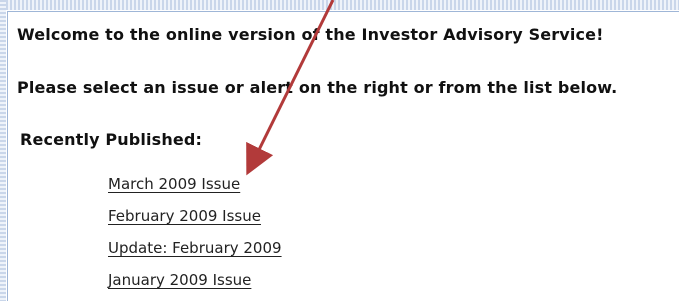  I want to click on list-item: Update: February 2009, so click(195, 252).